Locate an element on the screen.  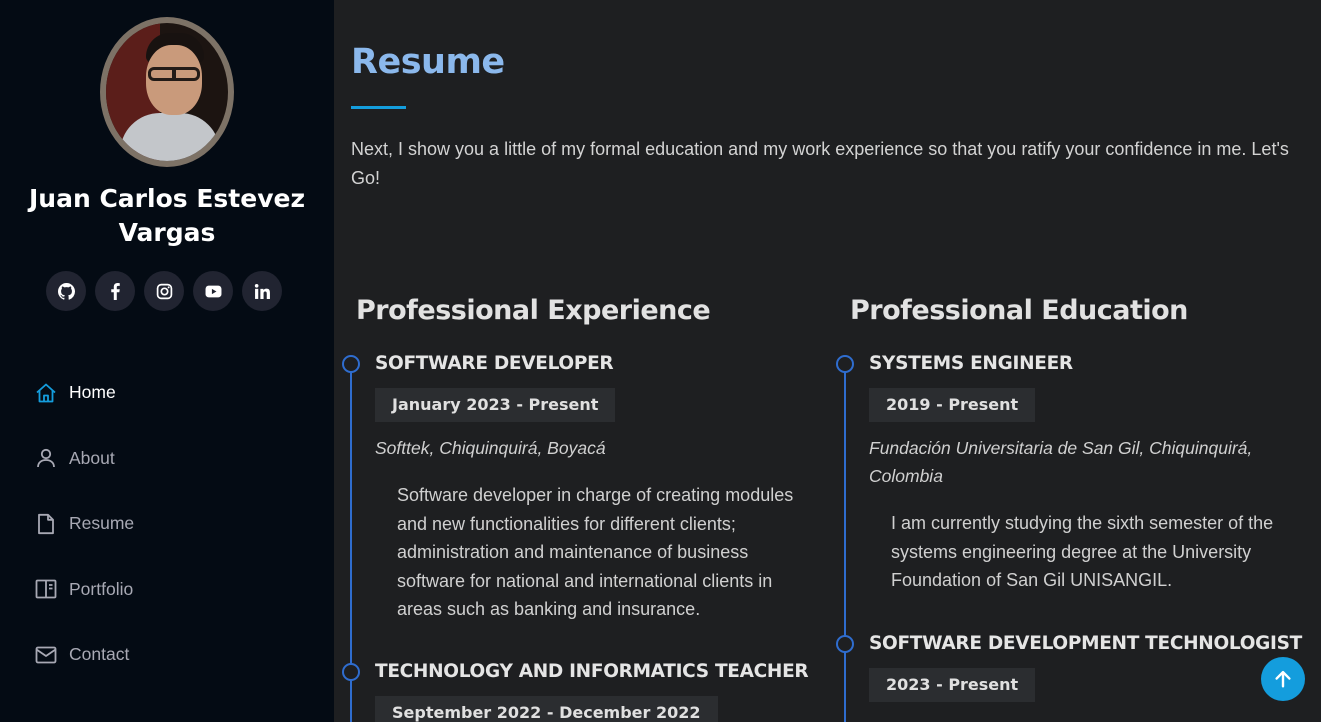
book-icon is located at coordinates (46, 589).